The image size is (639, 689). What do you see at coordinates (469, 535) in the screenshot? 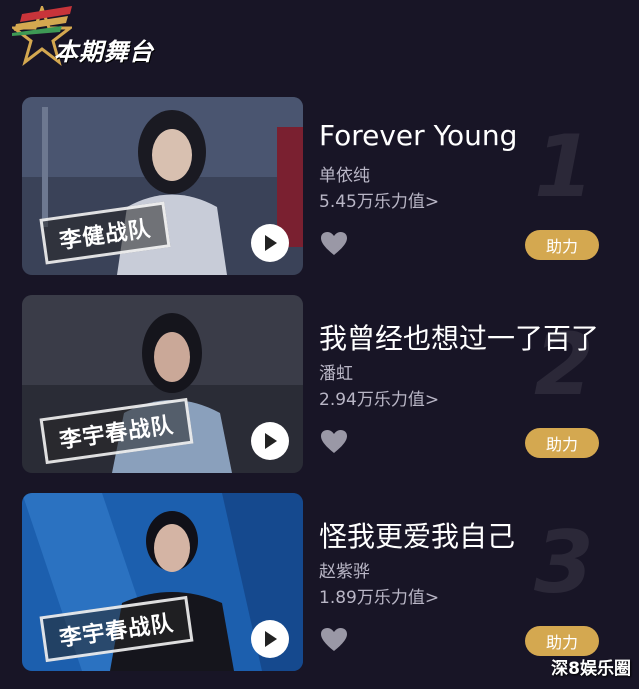
I see `song-title: 怪我更爱我自己` at bounding box center [469, 535].